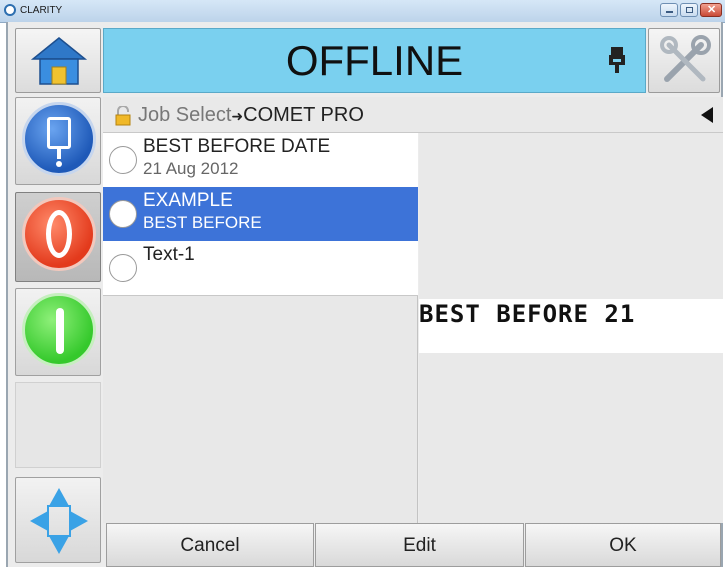  I want to click on maximize-icon, so click(689, 10).